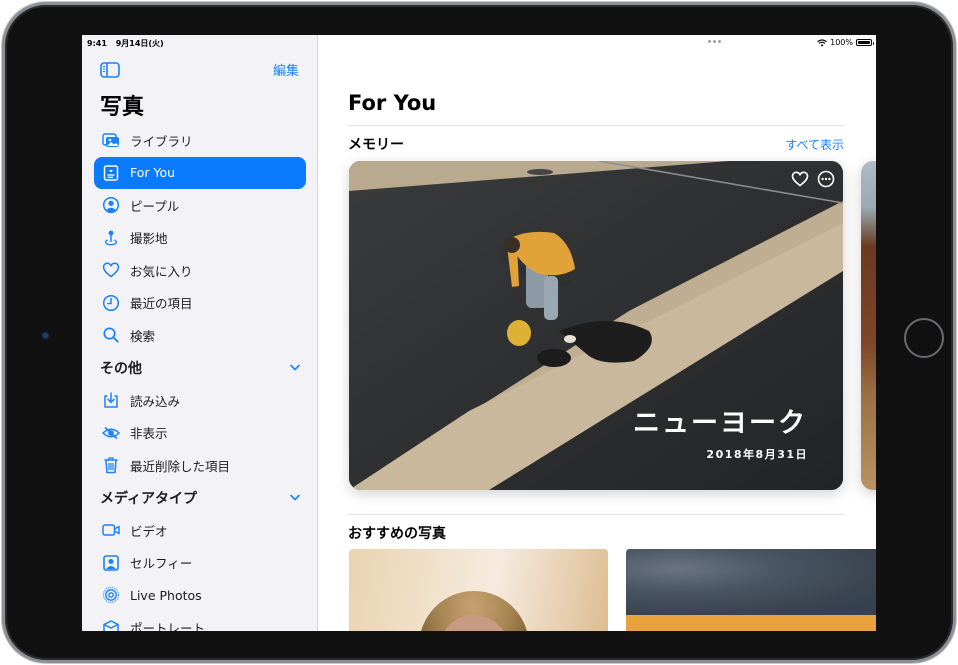  Describe the element at coordinates (868, 325) in the screenshot. I see `memory-card-next` at that location.